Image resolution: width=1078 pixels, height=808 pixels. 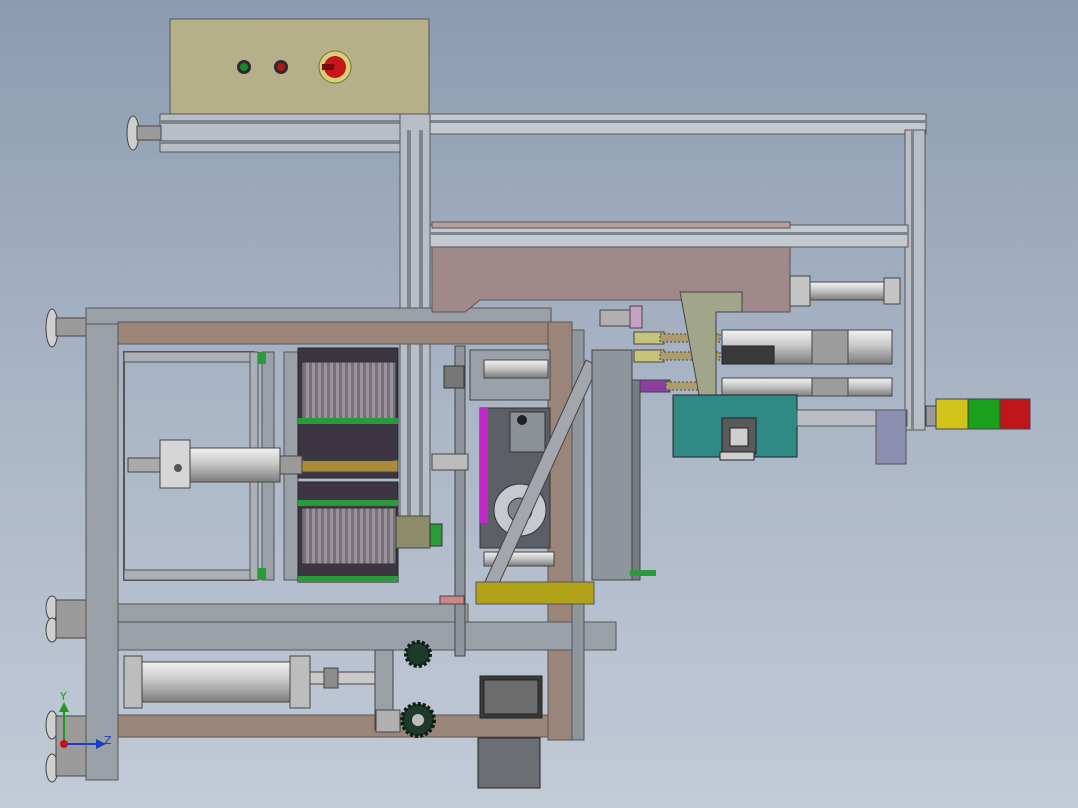 I want to click on emergency-stop-icon, so click(x=335, y=67).